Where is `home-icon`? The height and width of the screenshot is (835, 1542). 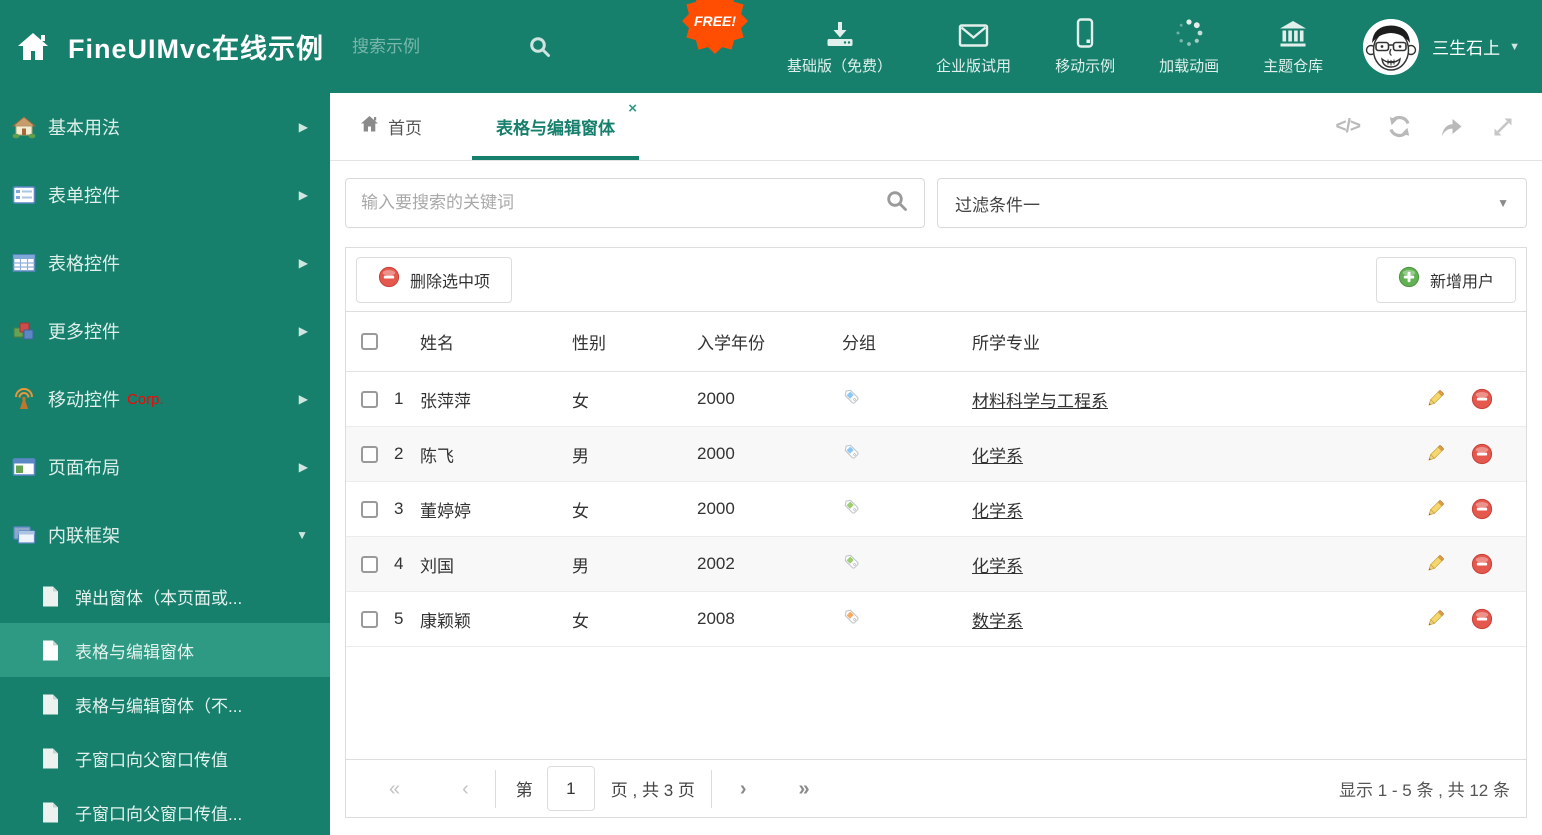 home-icon is located at coordinates (33, 47).